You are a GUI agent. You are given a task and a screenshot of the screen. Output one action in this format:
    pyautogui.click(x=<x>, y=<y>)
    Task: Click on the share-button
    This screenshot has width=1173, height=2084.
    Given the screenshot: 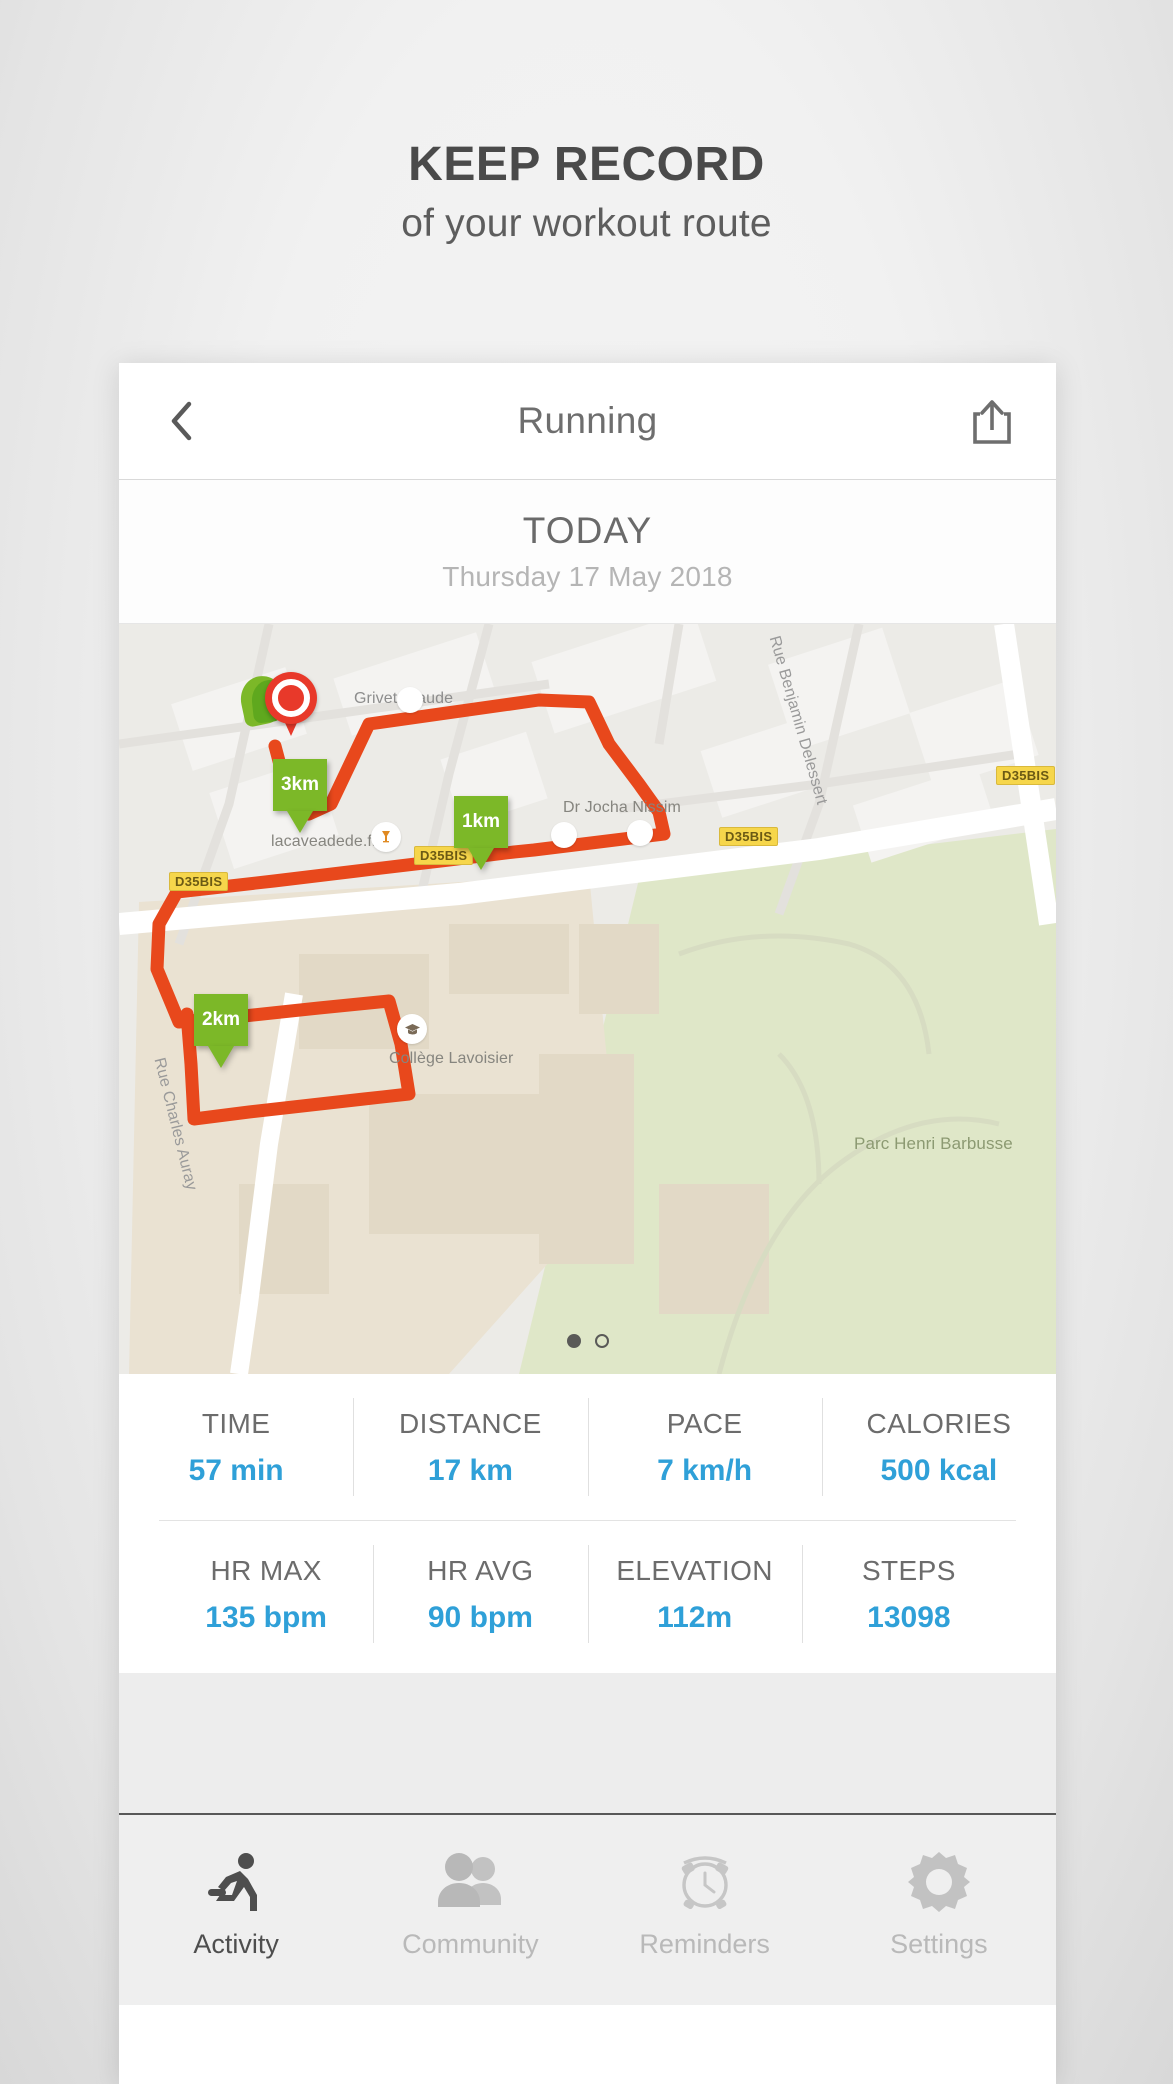 What is the action you would take?
    pyautogui.click(x=992, y=421)
    